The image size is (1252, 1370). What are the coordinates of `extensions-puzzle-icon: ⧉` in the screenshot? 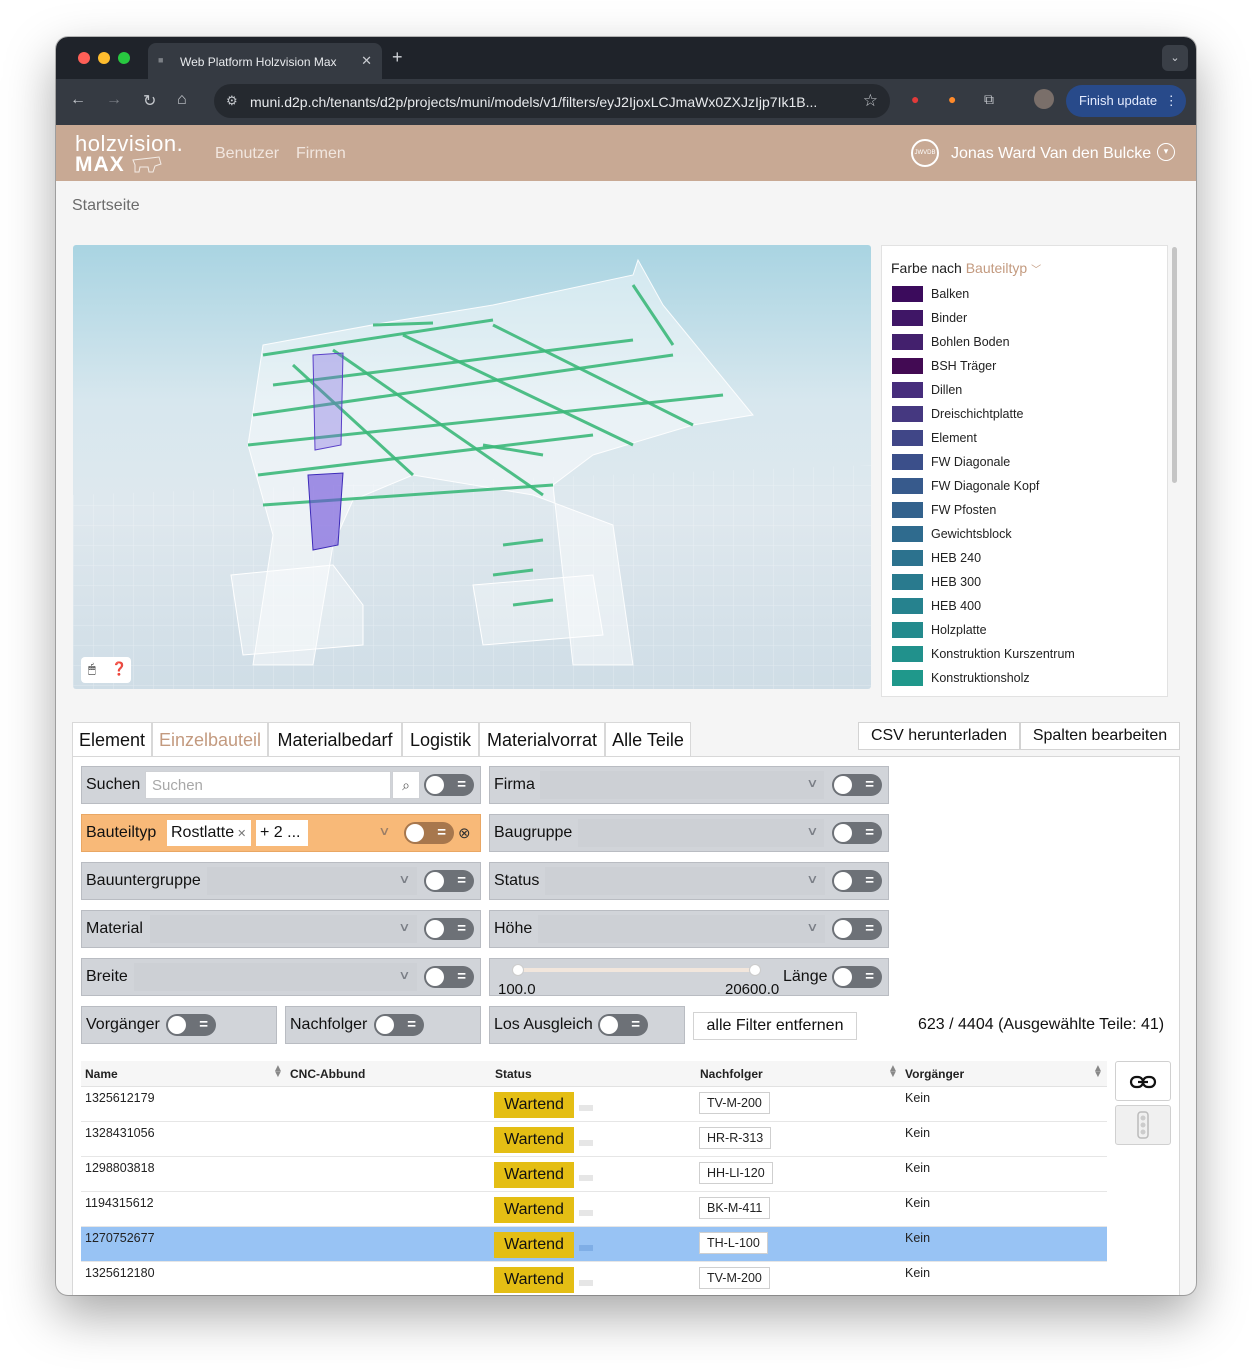 It's located at (989, 99).